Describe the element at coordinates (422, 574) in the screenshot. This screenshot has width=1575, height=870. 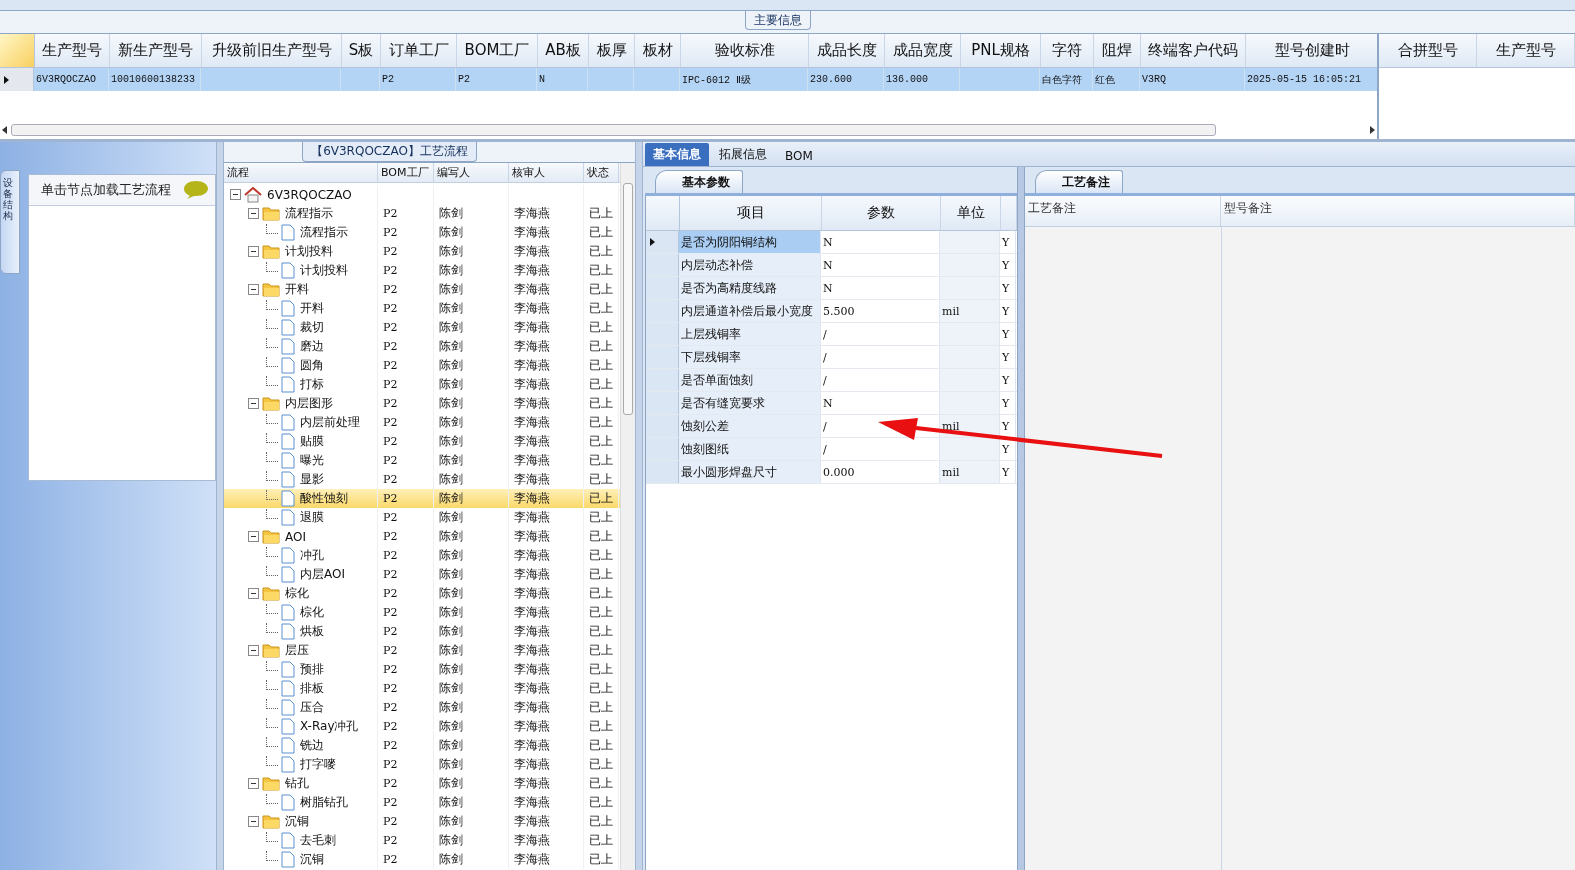
I see `tree-row: 内层AOI P2 陈剑 李海燕 已上` at that location.